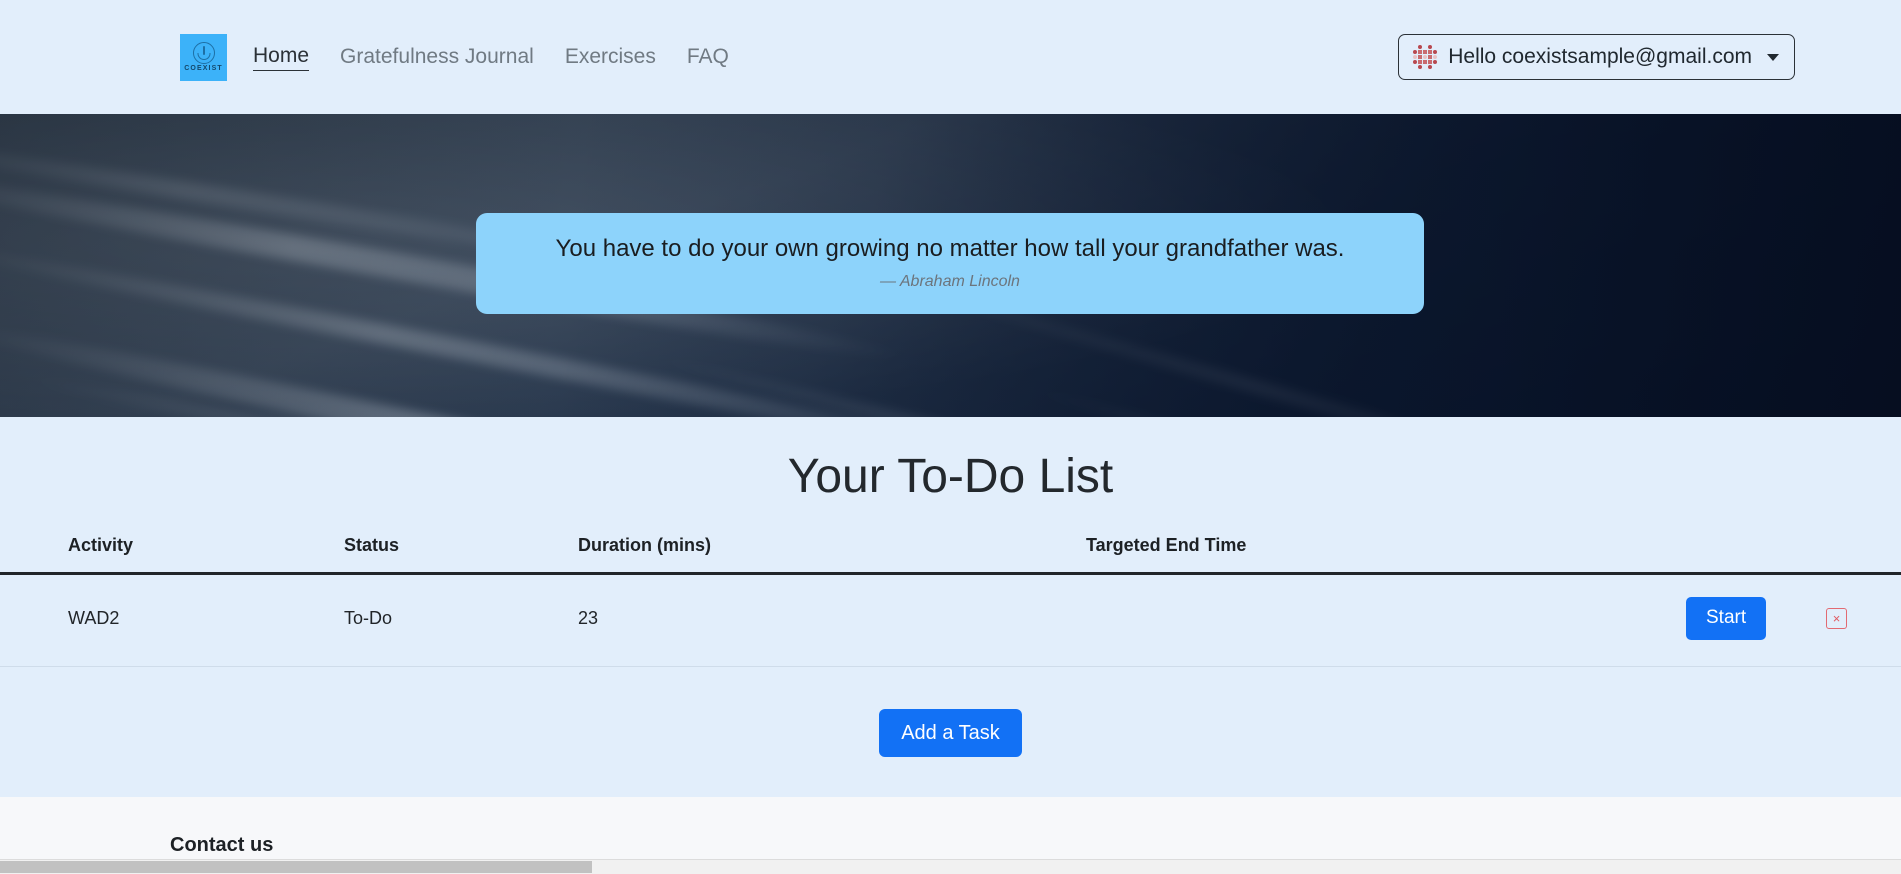 The width and height of the screenshot is (1901, 874). What do you see at coordinates (1863, 620) in the screenshot?
I see `cell-delete: ×` at bounding box center [1863, 620].